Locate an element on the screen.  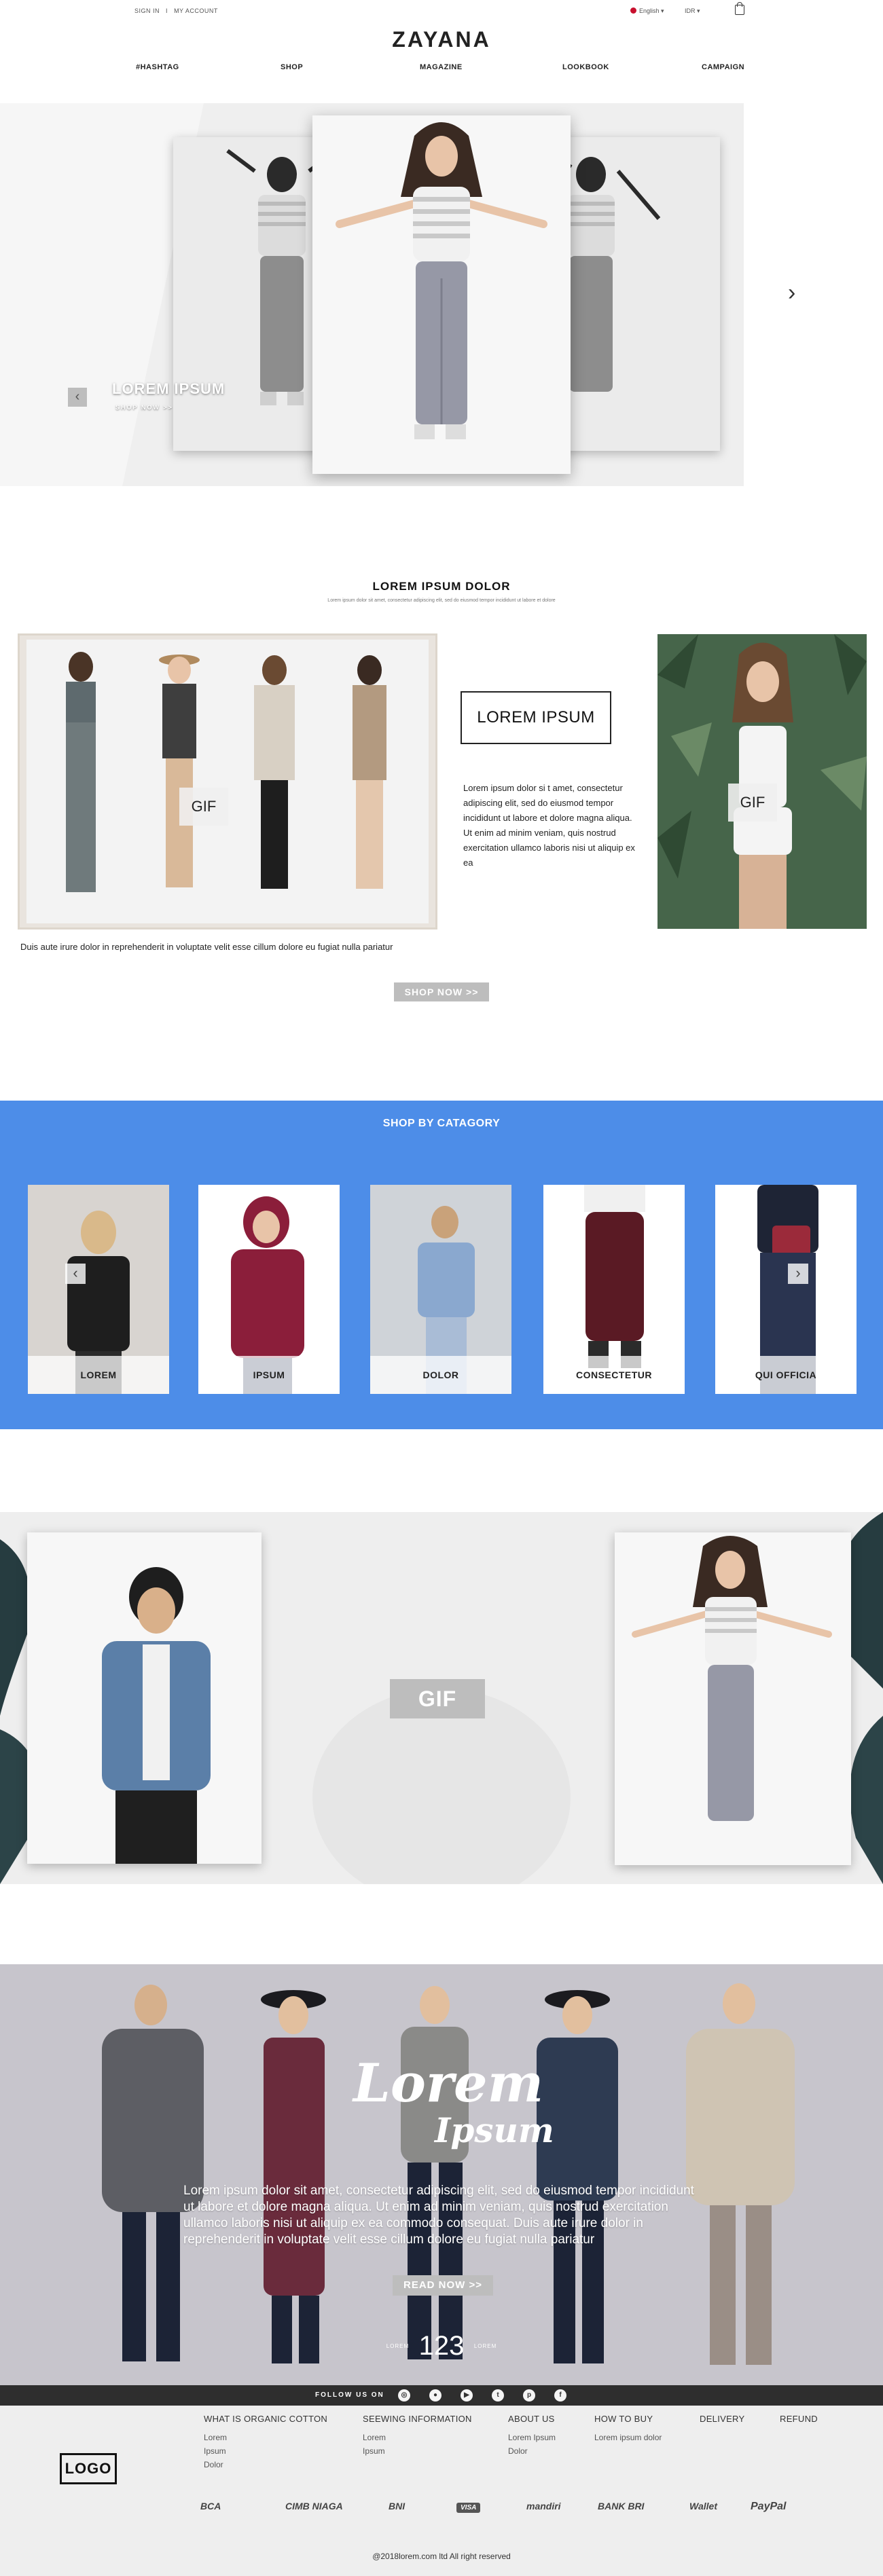
payment-logo-bank-bri: BANK BRI is located at coordinates (621, 2506).